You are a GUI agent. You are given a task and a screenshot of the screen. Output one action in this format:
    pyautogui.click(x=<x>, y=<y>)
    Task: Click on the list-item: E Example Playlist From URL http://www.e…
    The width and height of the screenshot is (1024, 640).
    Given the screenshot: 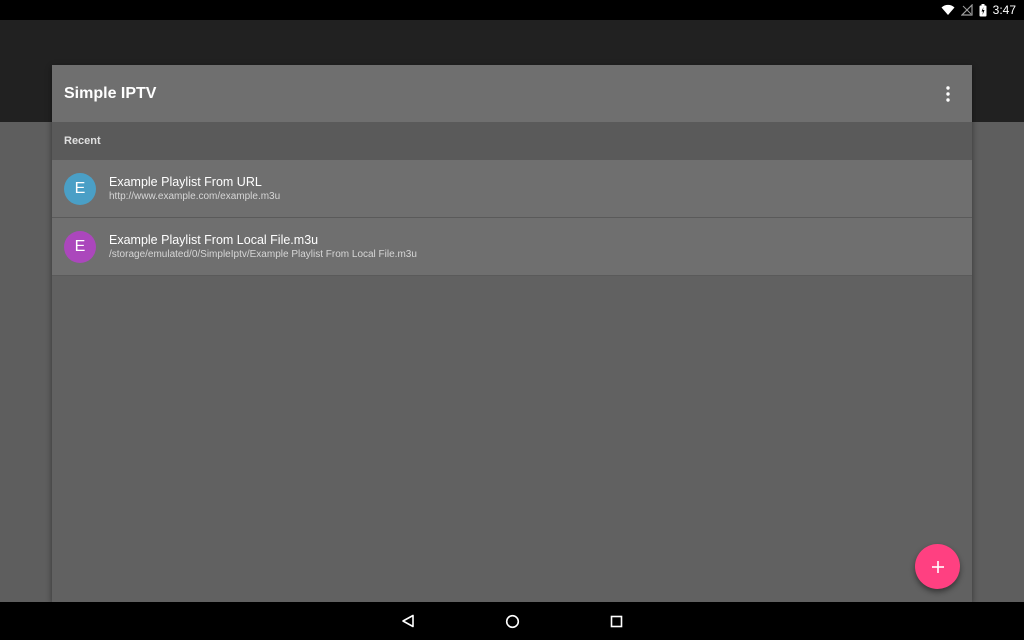 What is the action you would take?
    pyautogui.click(x=512, y=189)
    